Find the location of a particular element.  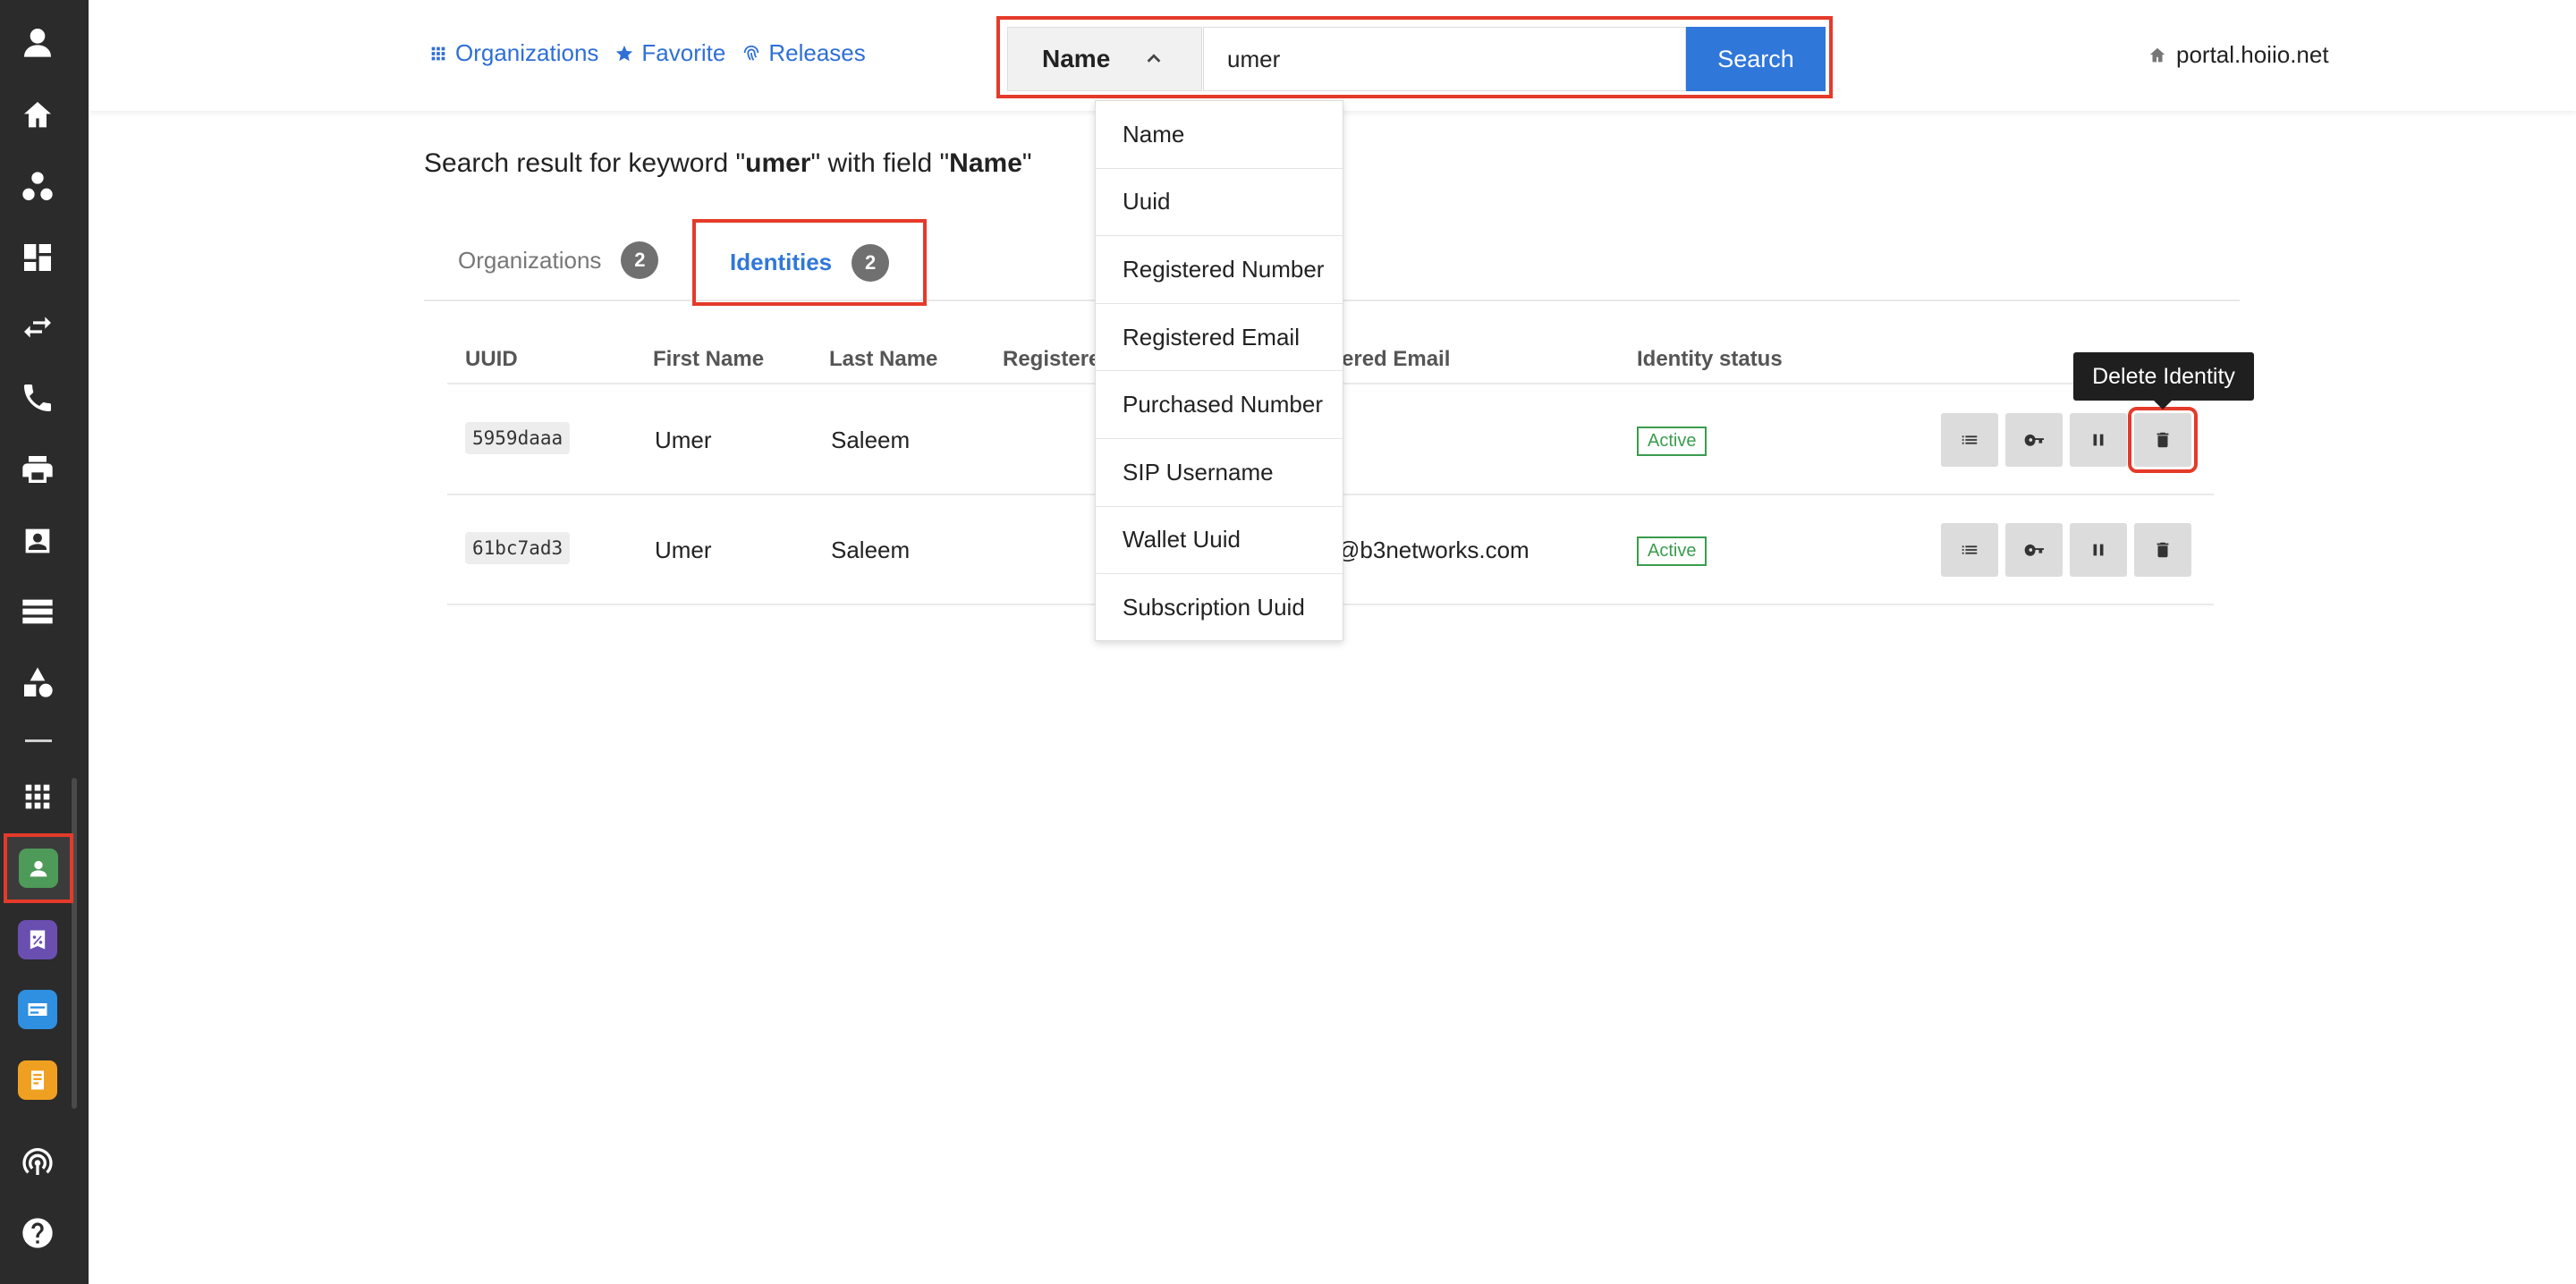

search-field-select: Name is located at coordinates (1104, 59).